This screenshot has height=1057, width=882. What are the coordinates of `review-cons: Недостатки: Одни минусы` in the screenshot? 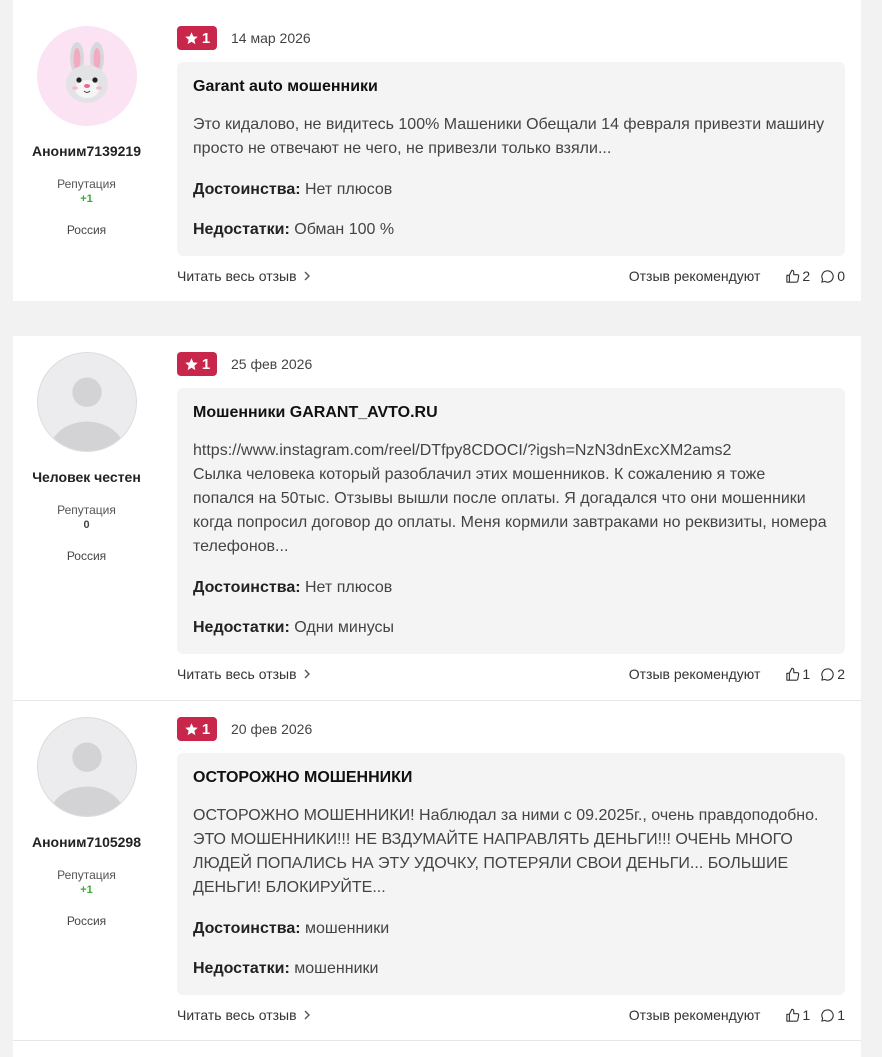 It's located at (511, 628).